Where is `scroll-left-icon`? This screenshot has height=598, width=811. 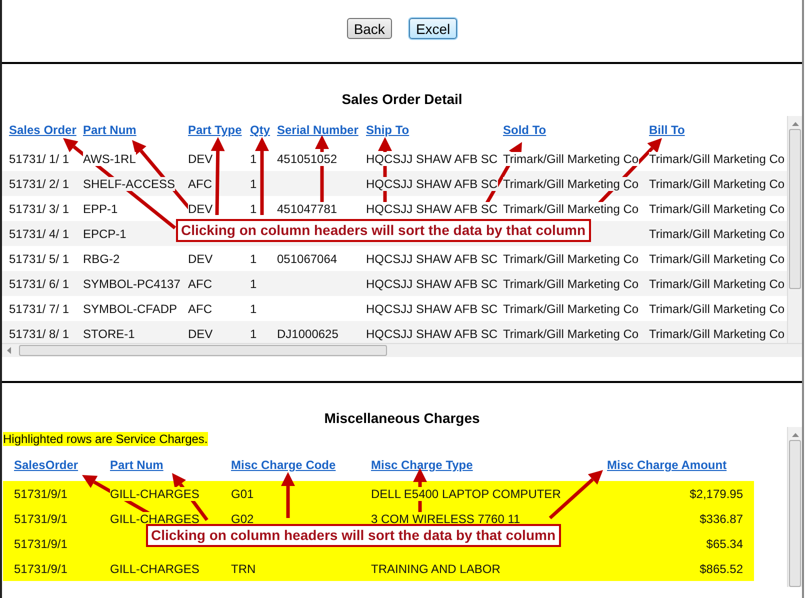 scroll-left-icon is located at coordinates (9, 350).